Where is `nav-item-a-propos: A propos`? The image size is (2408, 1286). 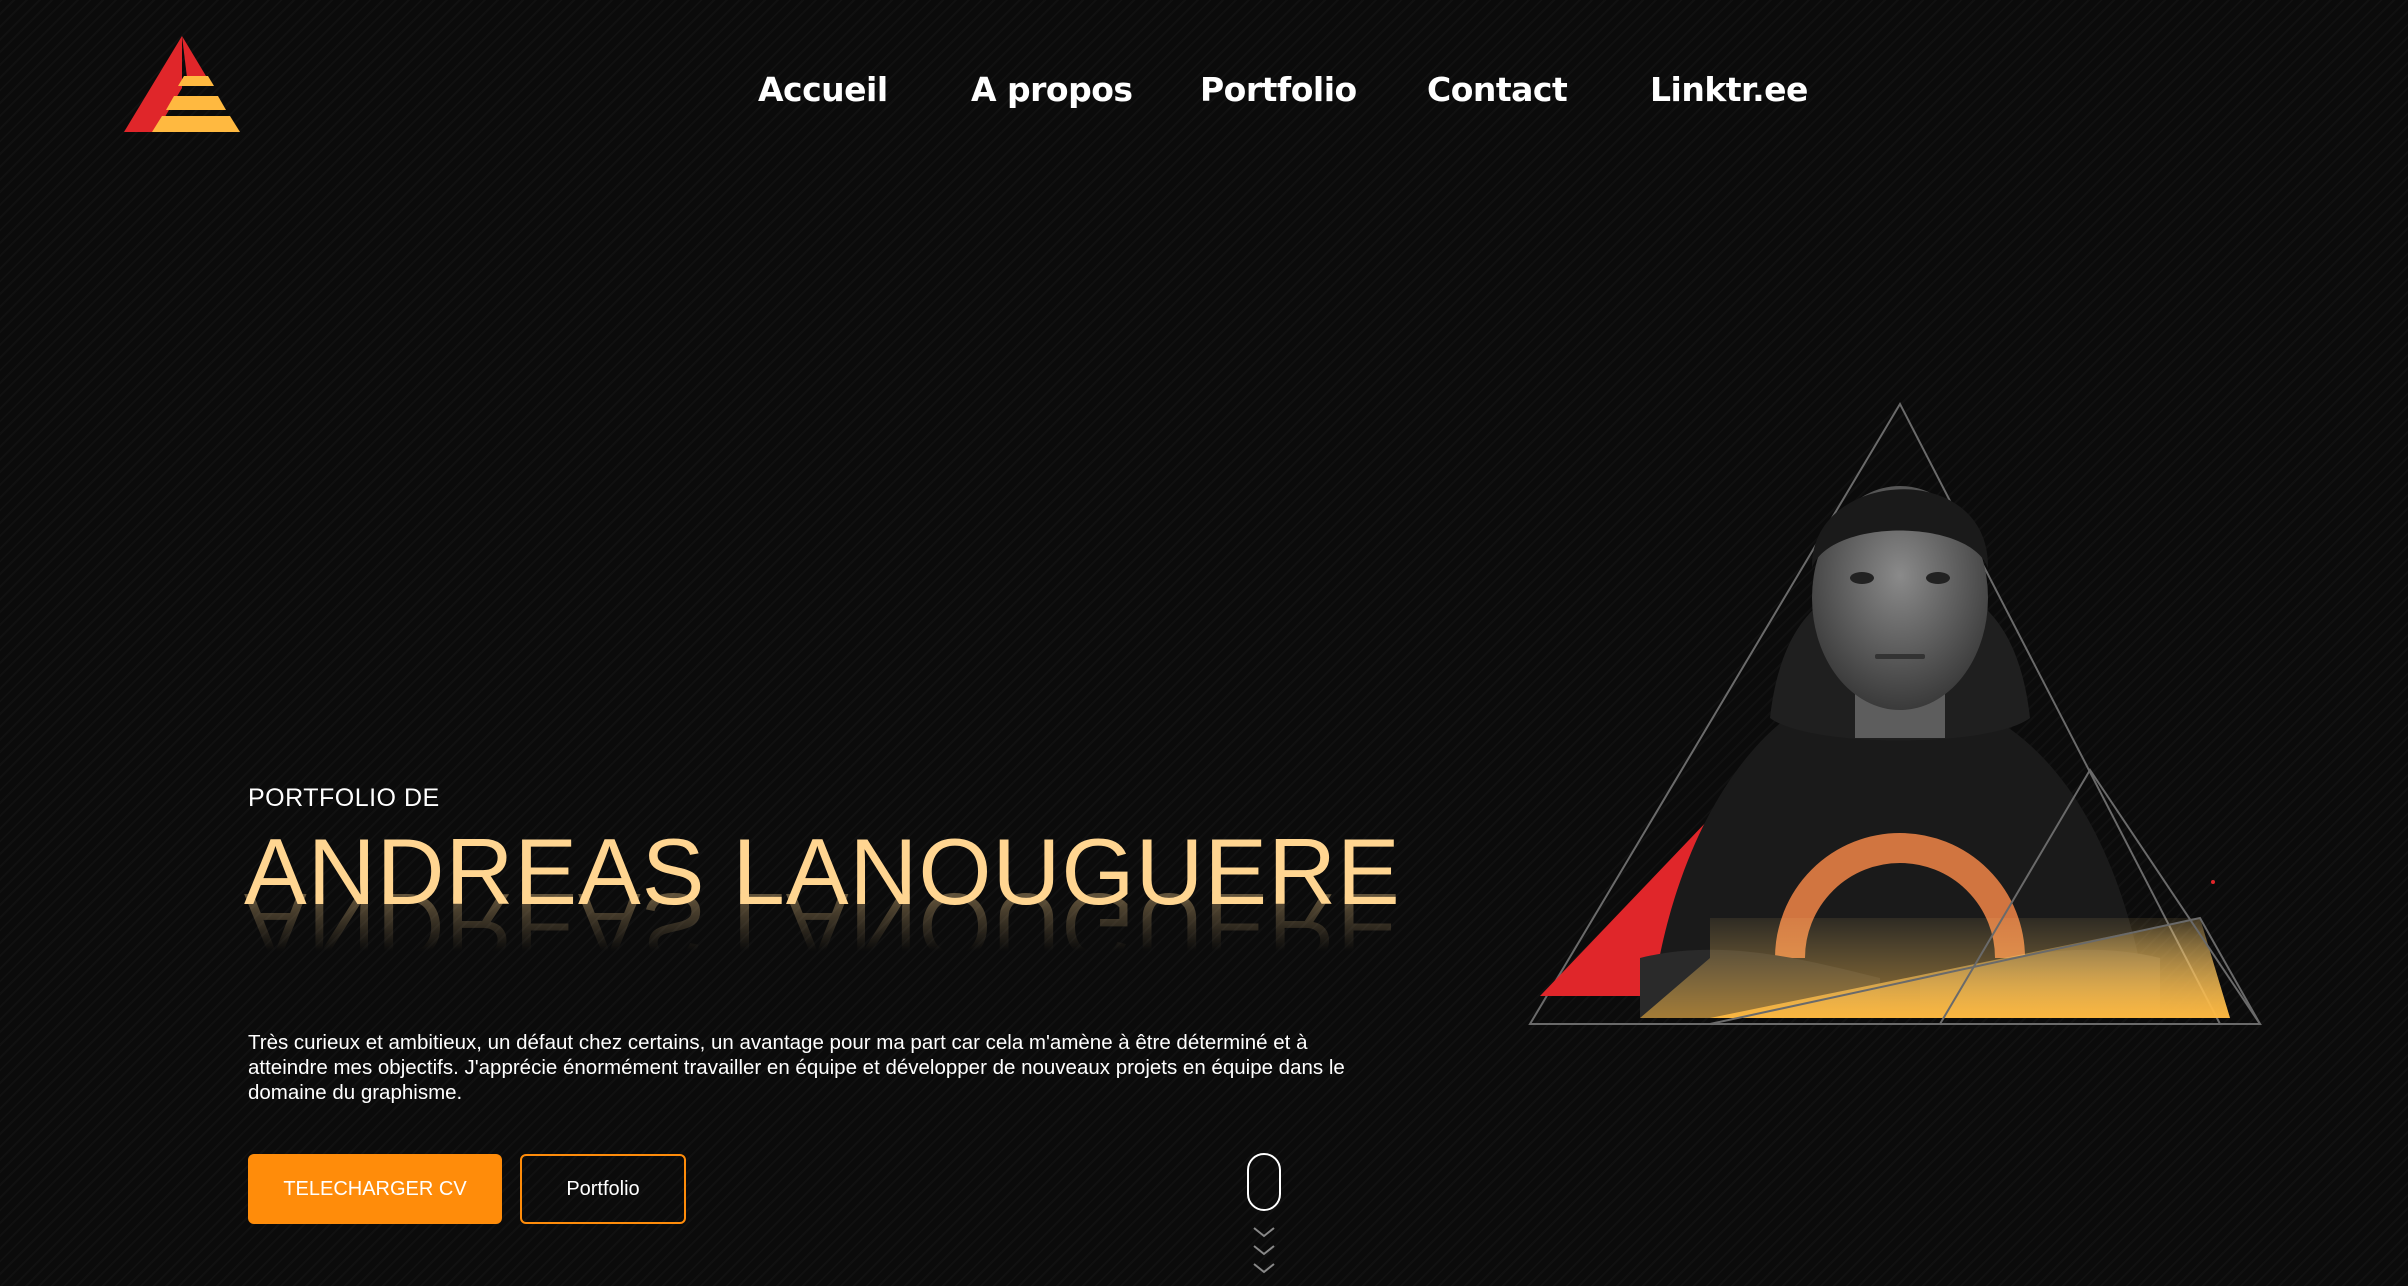 nav-item-a-propos: A propos is located at coordinates (1052, 90).